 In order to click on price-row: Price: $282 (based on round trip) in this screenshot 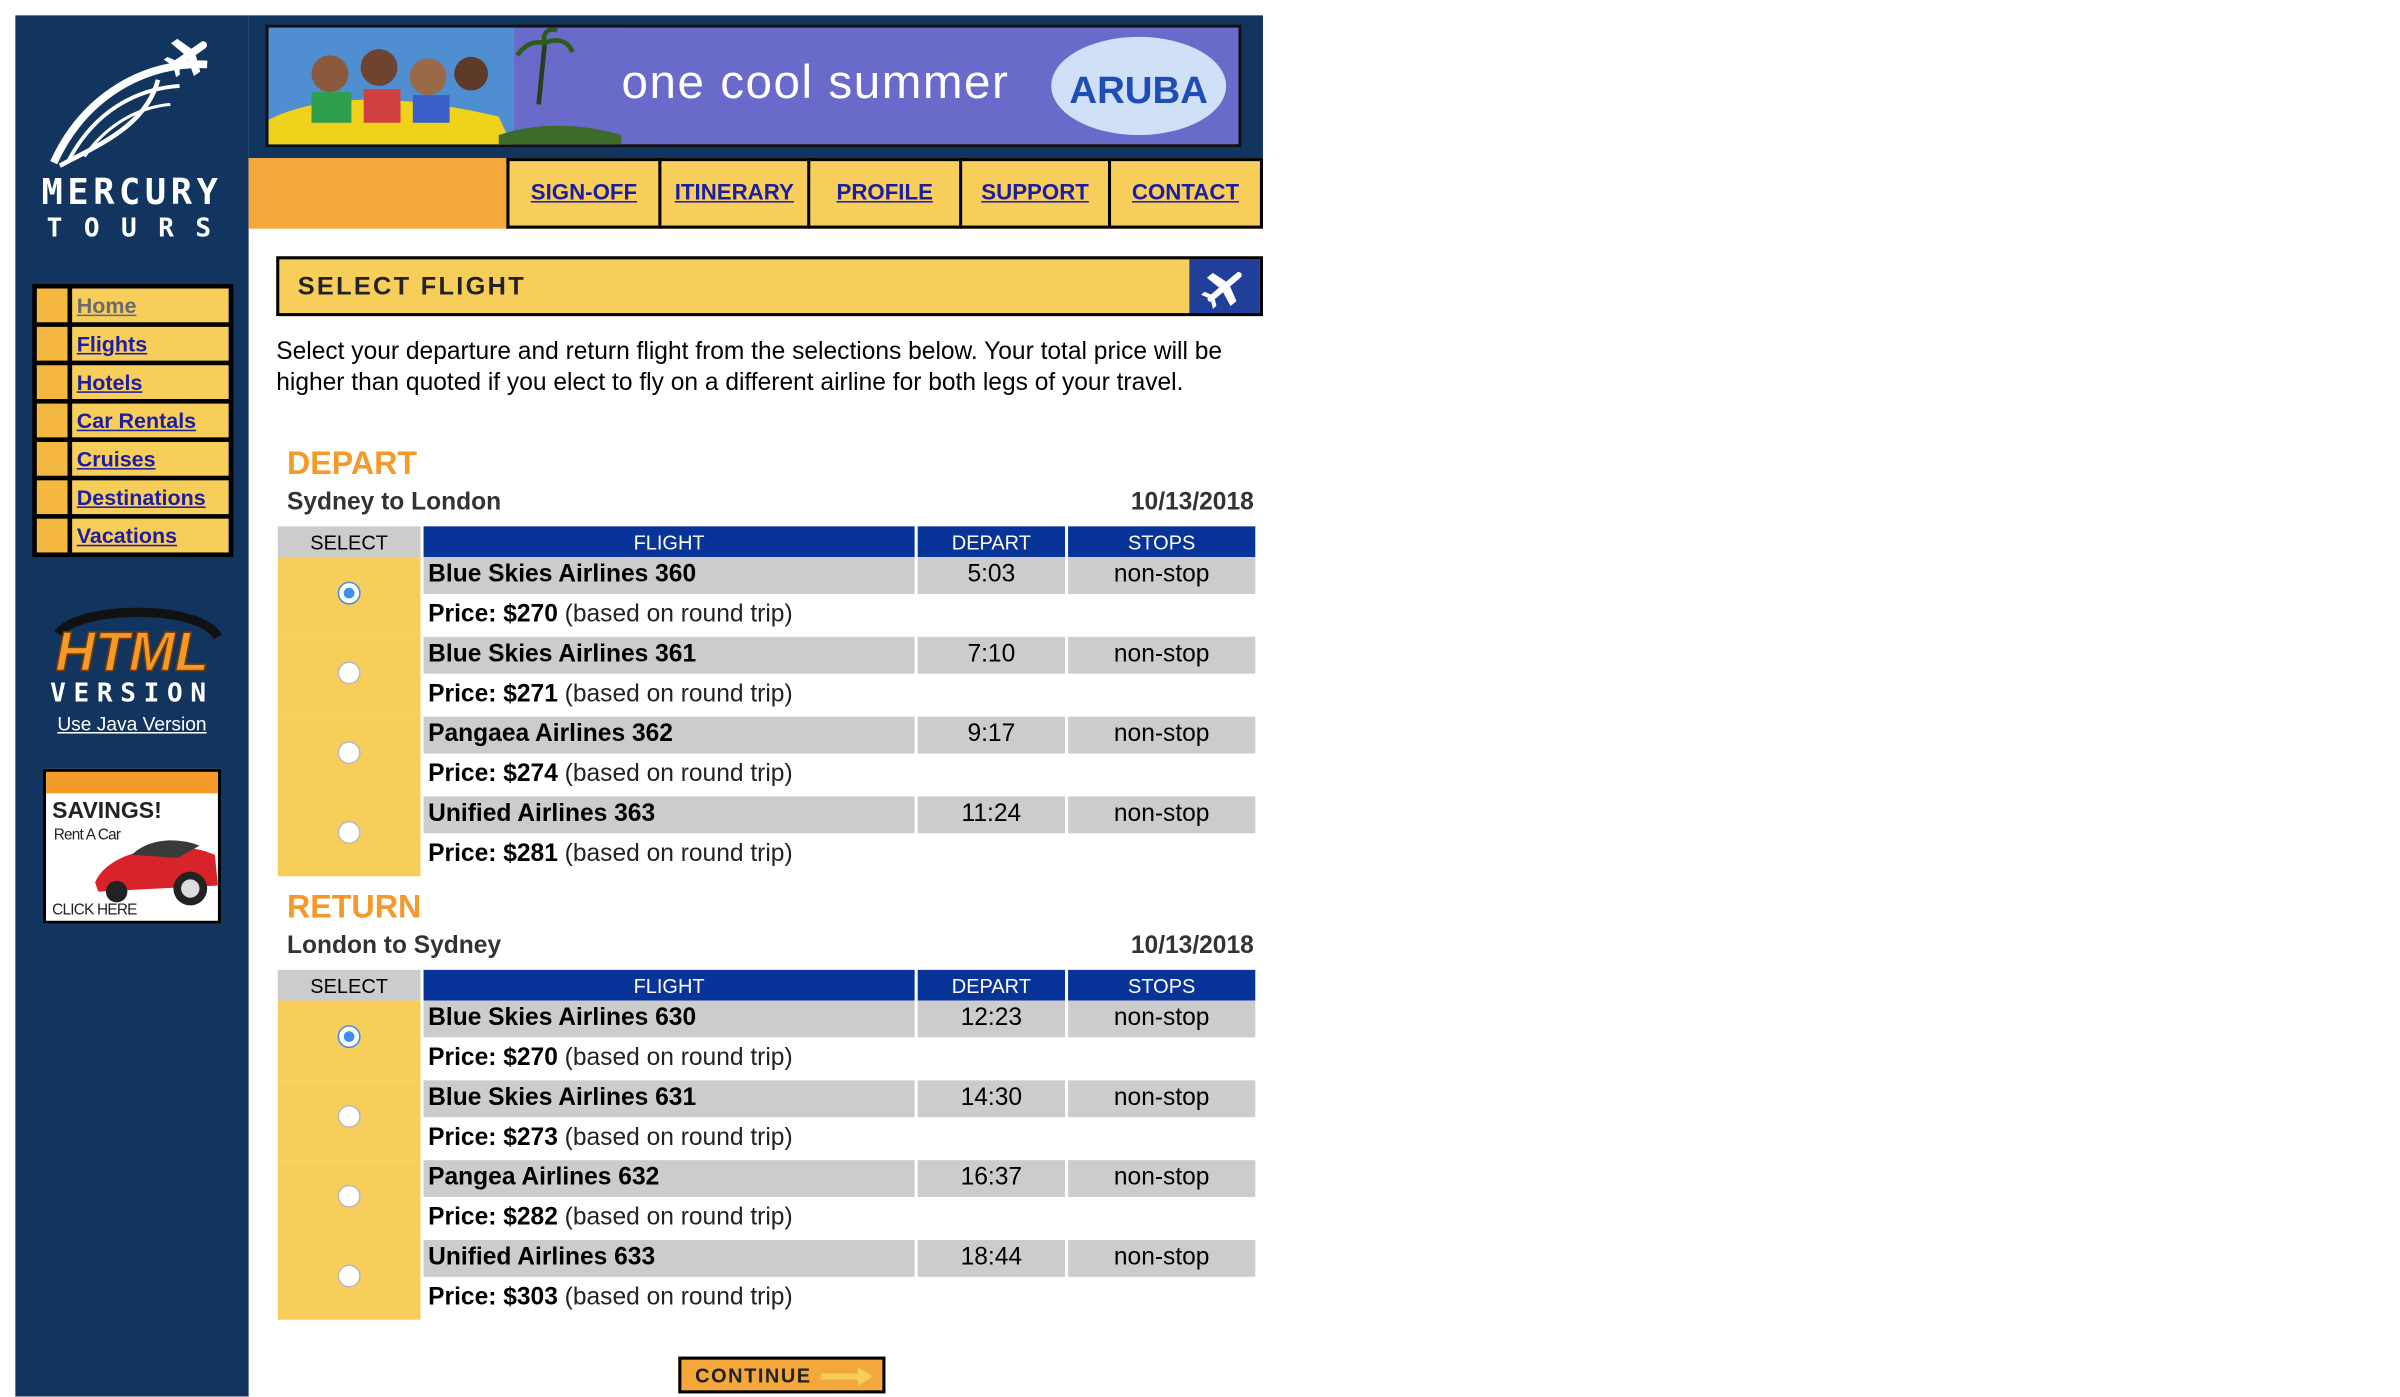, I will do `click(767, 1218)`.